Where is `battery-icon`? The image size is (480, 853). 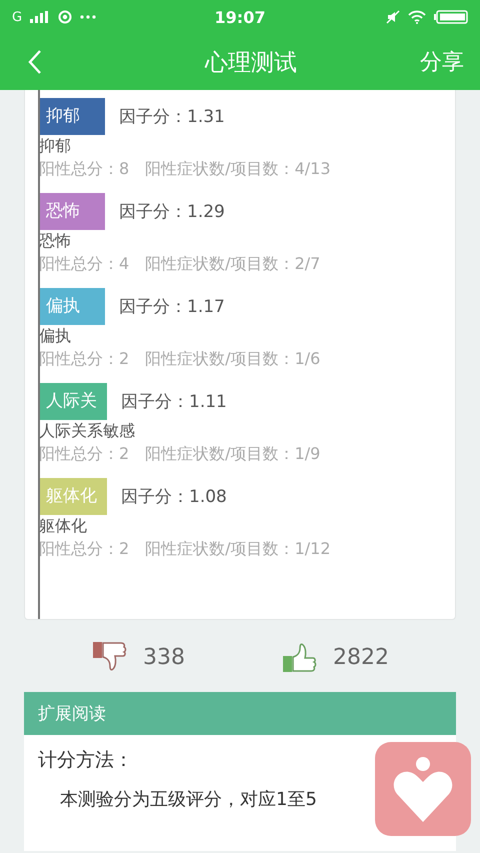 battery-icon is located at coordinates (451, 17).